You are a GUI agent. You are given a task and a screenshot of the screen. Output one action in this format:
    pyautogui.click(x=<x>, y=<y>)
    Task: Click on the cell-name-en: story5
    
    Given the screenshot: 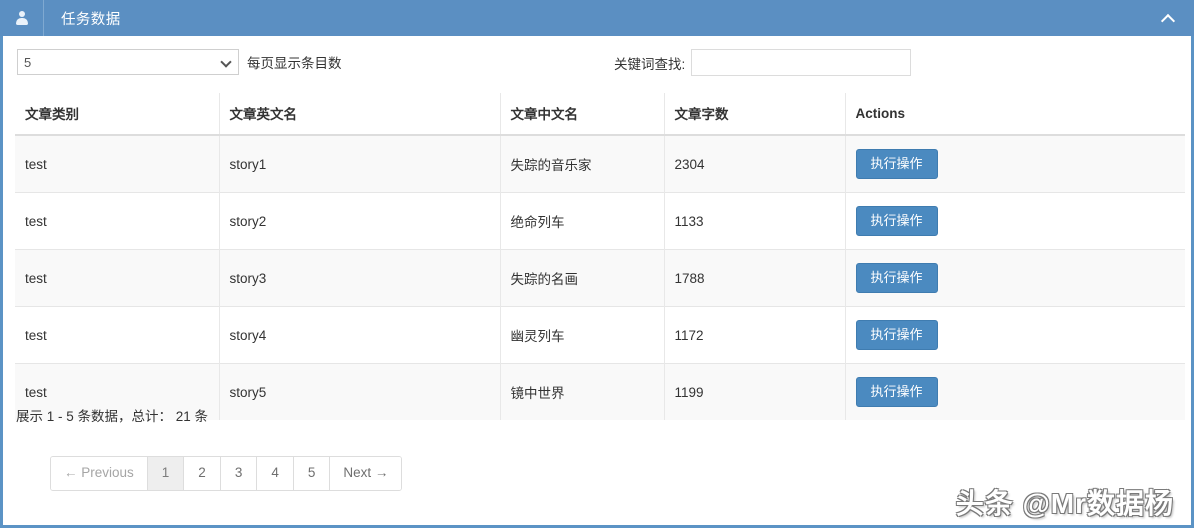 What is the action you would take?
    pyautogui.click(x=359, y=391)
    